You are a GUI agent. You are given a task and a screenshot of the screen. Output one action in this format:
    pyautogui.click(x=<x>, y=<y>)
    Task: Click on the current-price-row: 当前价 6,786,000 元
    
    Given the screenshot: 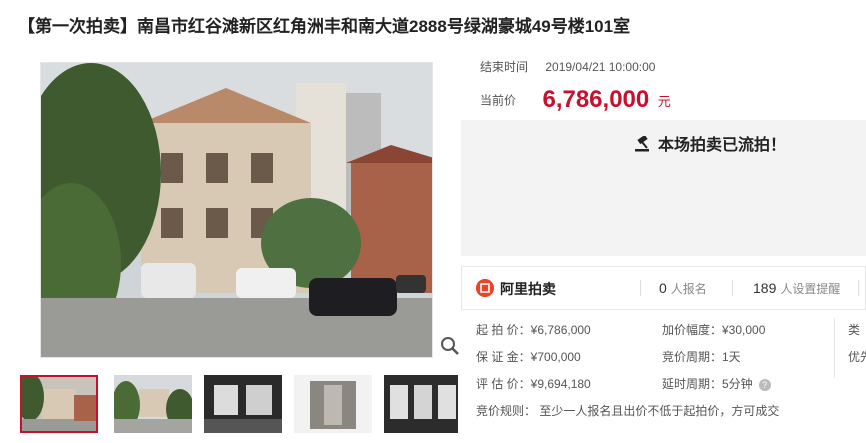 What is the action you would take?
    pyautogui.click(x=575, y=100)
    